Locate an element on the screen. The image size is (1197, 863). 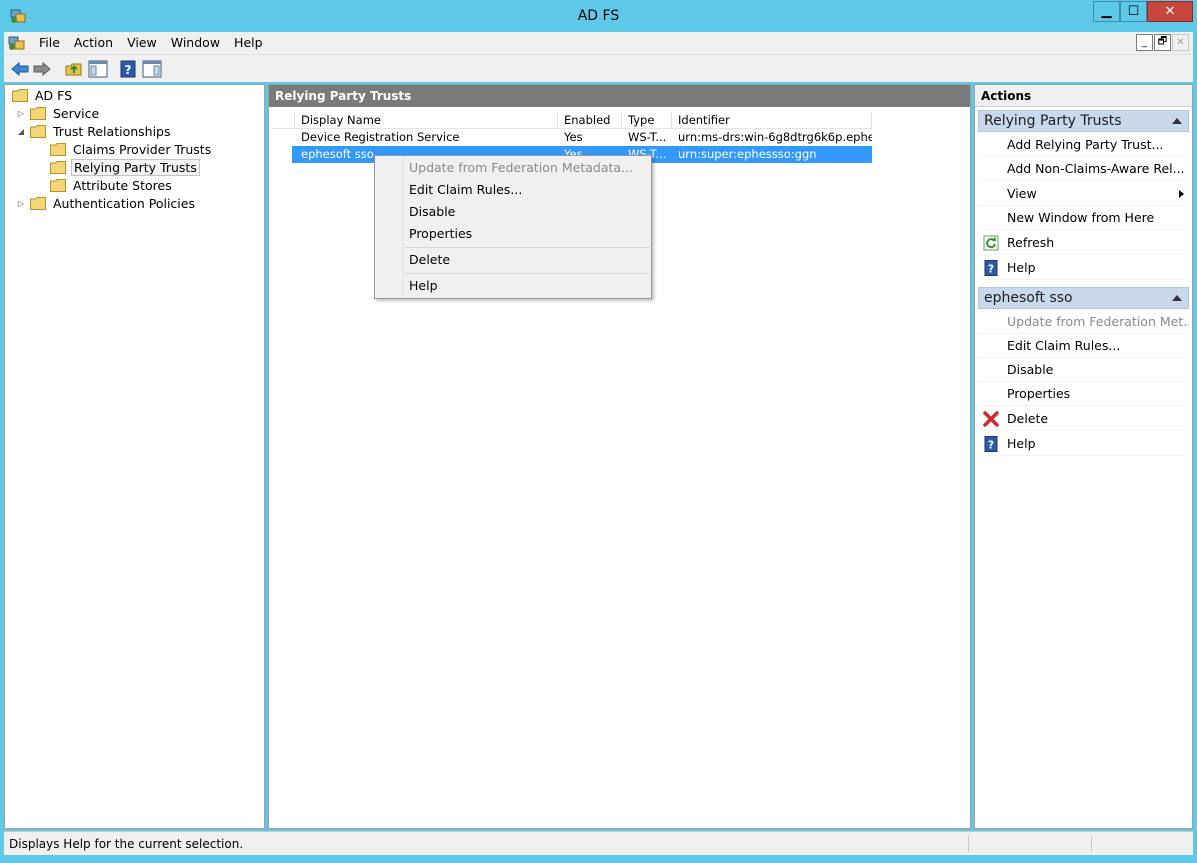
menu-window: Window is located at coordinates (195, 43).